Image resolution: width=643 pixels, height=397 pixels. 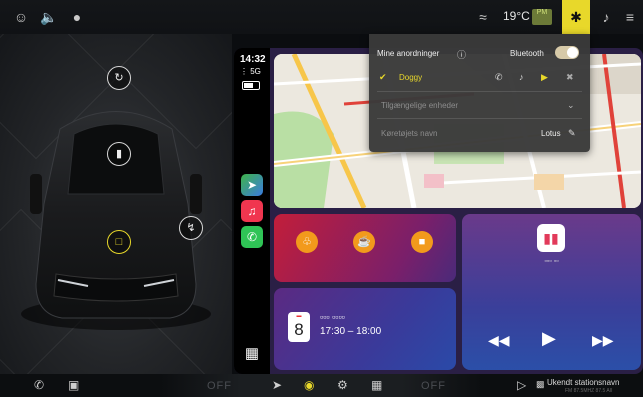 I want to click on right-temp-off: OFF, so click(x=433, y=386).